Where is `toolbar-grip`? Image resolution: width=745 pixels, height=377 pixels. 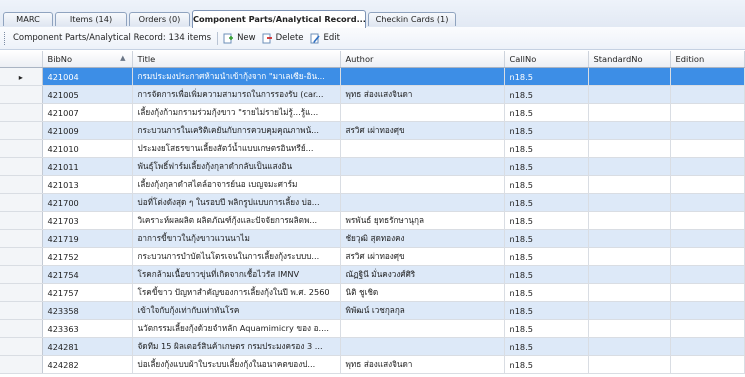
toolbar-grip is located at coordinates (6, 38).